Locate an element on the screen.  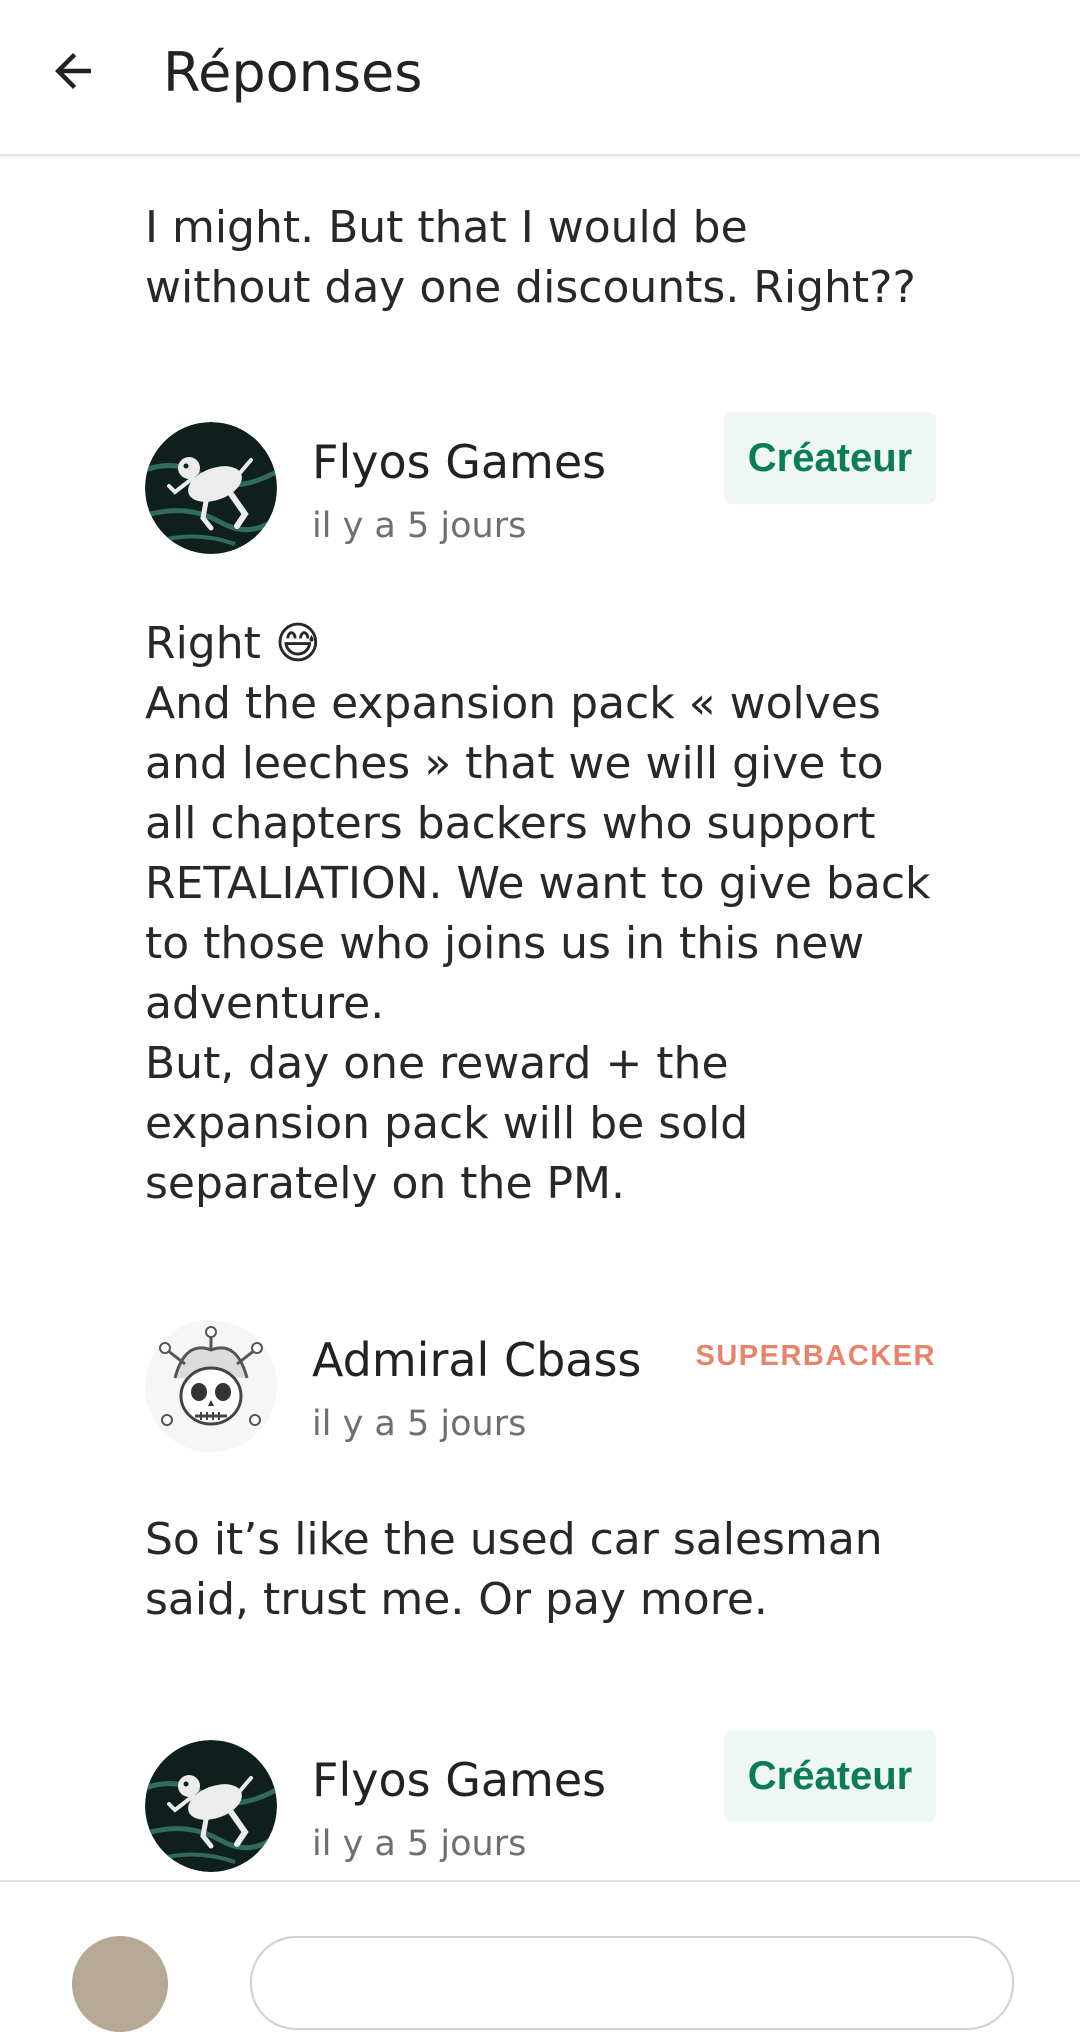
jester-skull-avatar-icon is located at coordinates (211, 1386).